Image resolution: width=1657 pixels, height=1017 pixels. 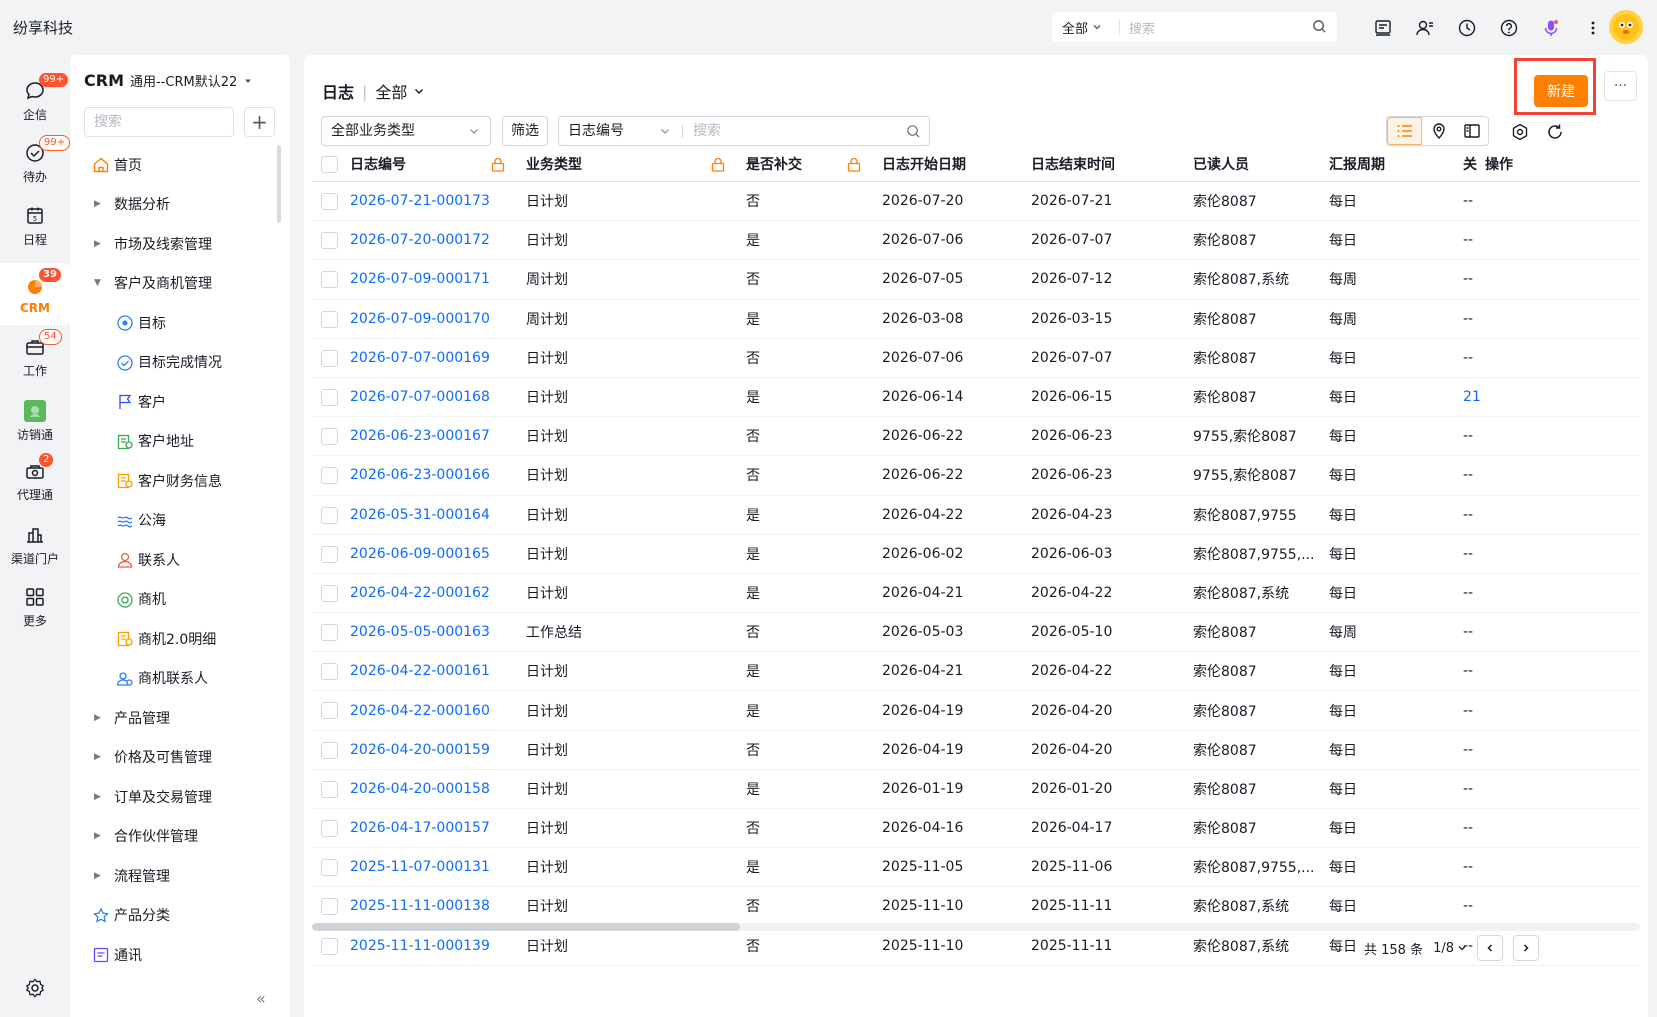 What do you see at coordinates (172, 165) in the screenshot?
I see `sidebar-item-home: 首页` at bounding box center [172, 165].